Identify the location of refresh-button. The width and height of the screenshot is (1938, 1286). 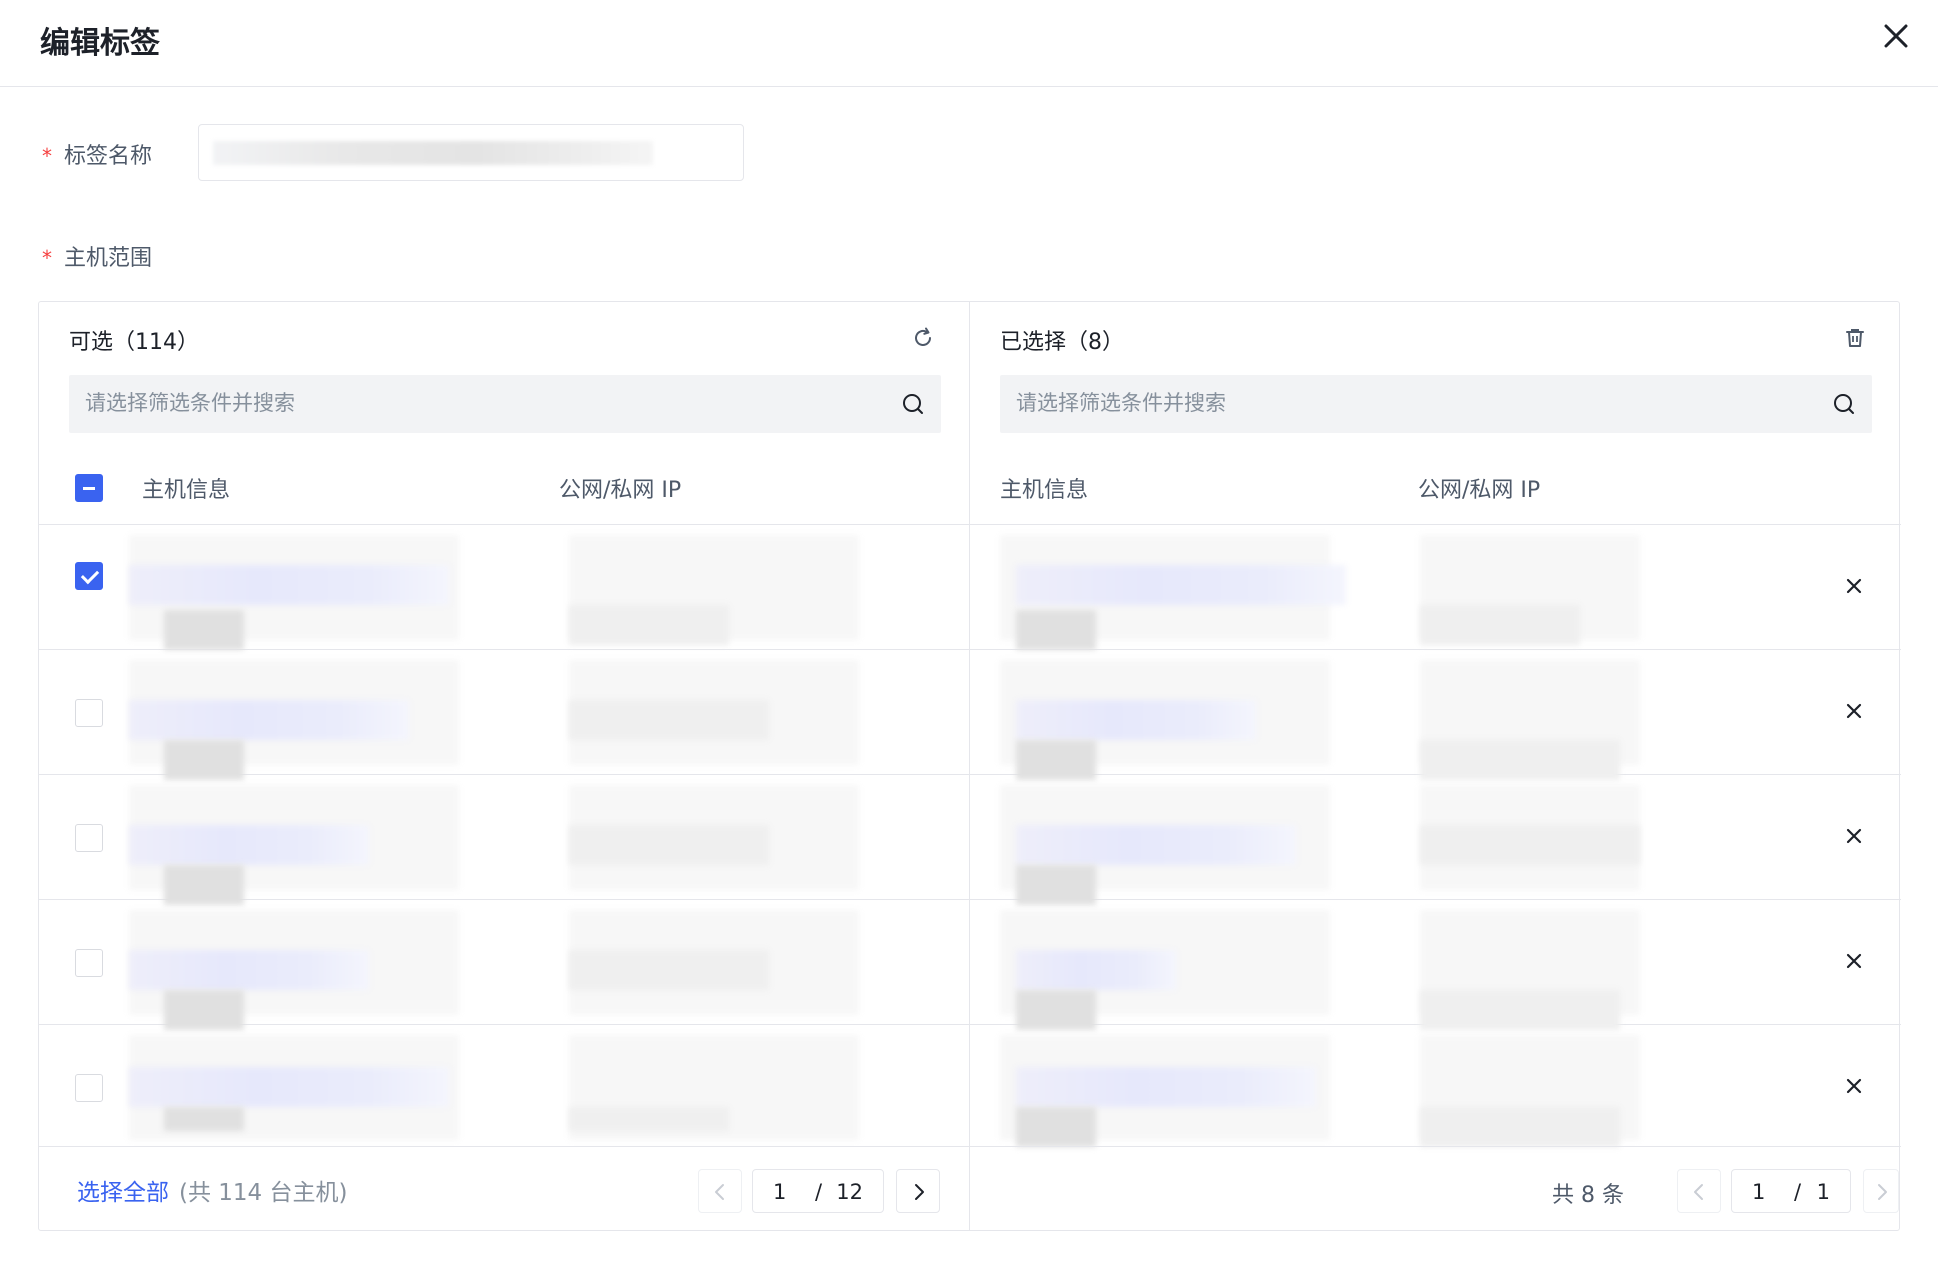
(923, 338).